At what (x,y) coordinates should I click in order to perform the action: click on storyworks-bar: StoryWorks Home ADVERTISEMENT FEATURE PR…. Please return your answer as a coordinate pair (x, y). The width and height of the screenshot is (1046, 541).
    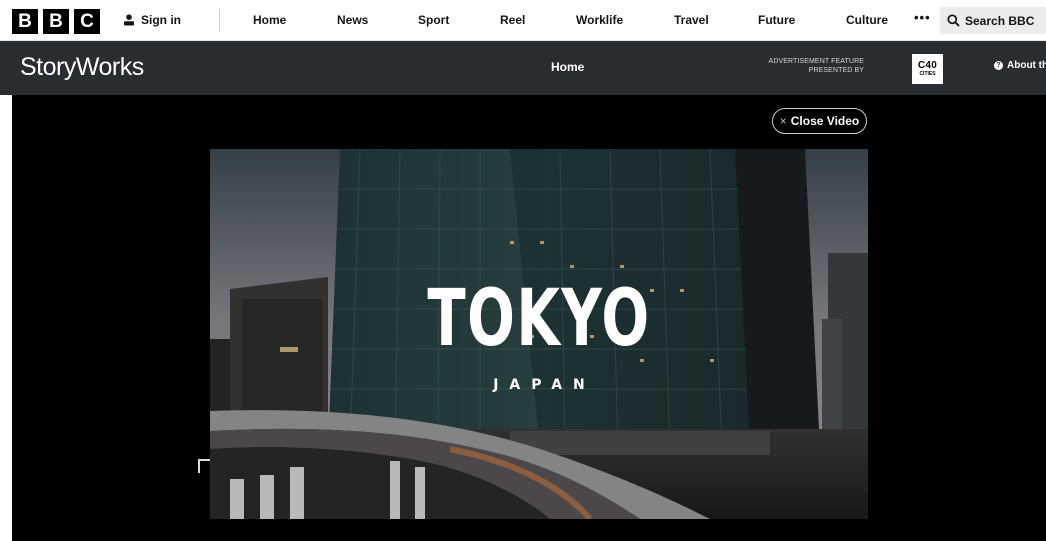
    Looking at the image, I should click on (523, 68).